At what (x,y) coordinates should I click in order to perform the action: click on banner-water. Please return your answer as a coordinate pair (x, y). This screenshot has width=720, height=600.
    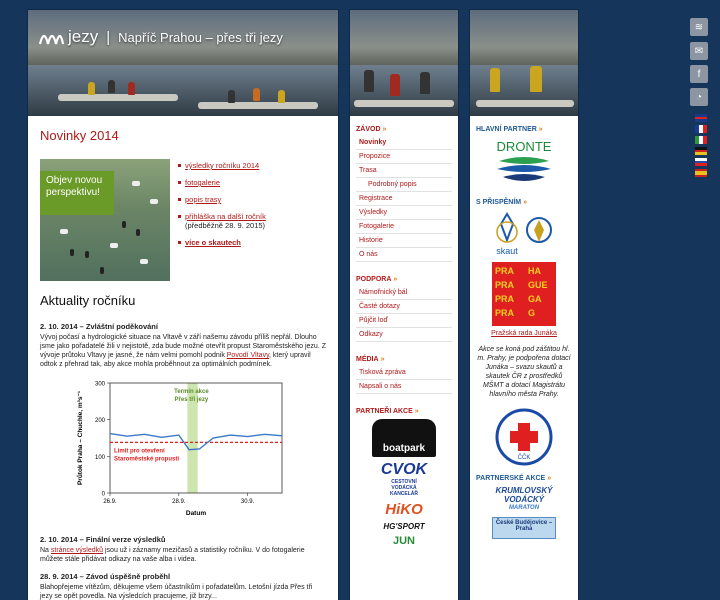
    Looking at the image, I should click on (524, 90).